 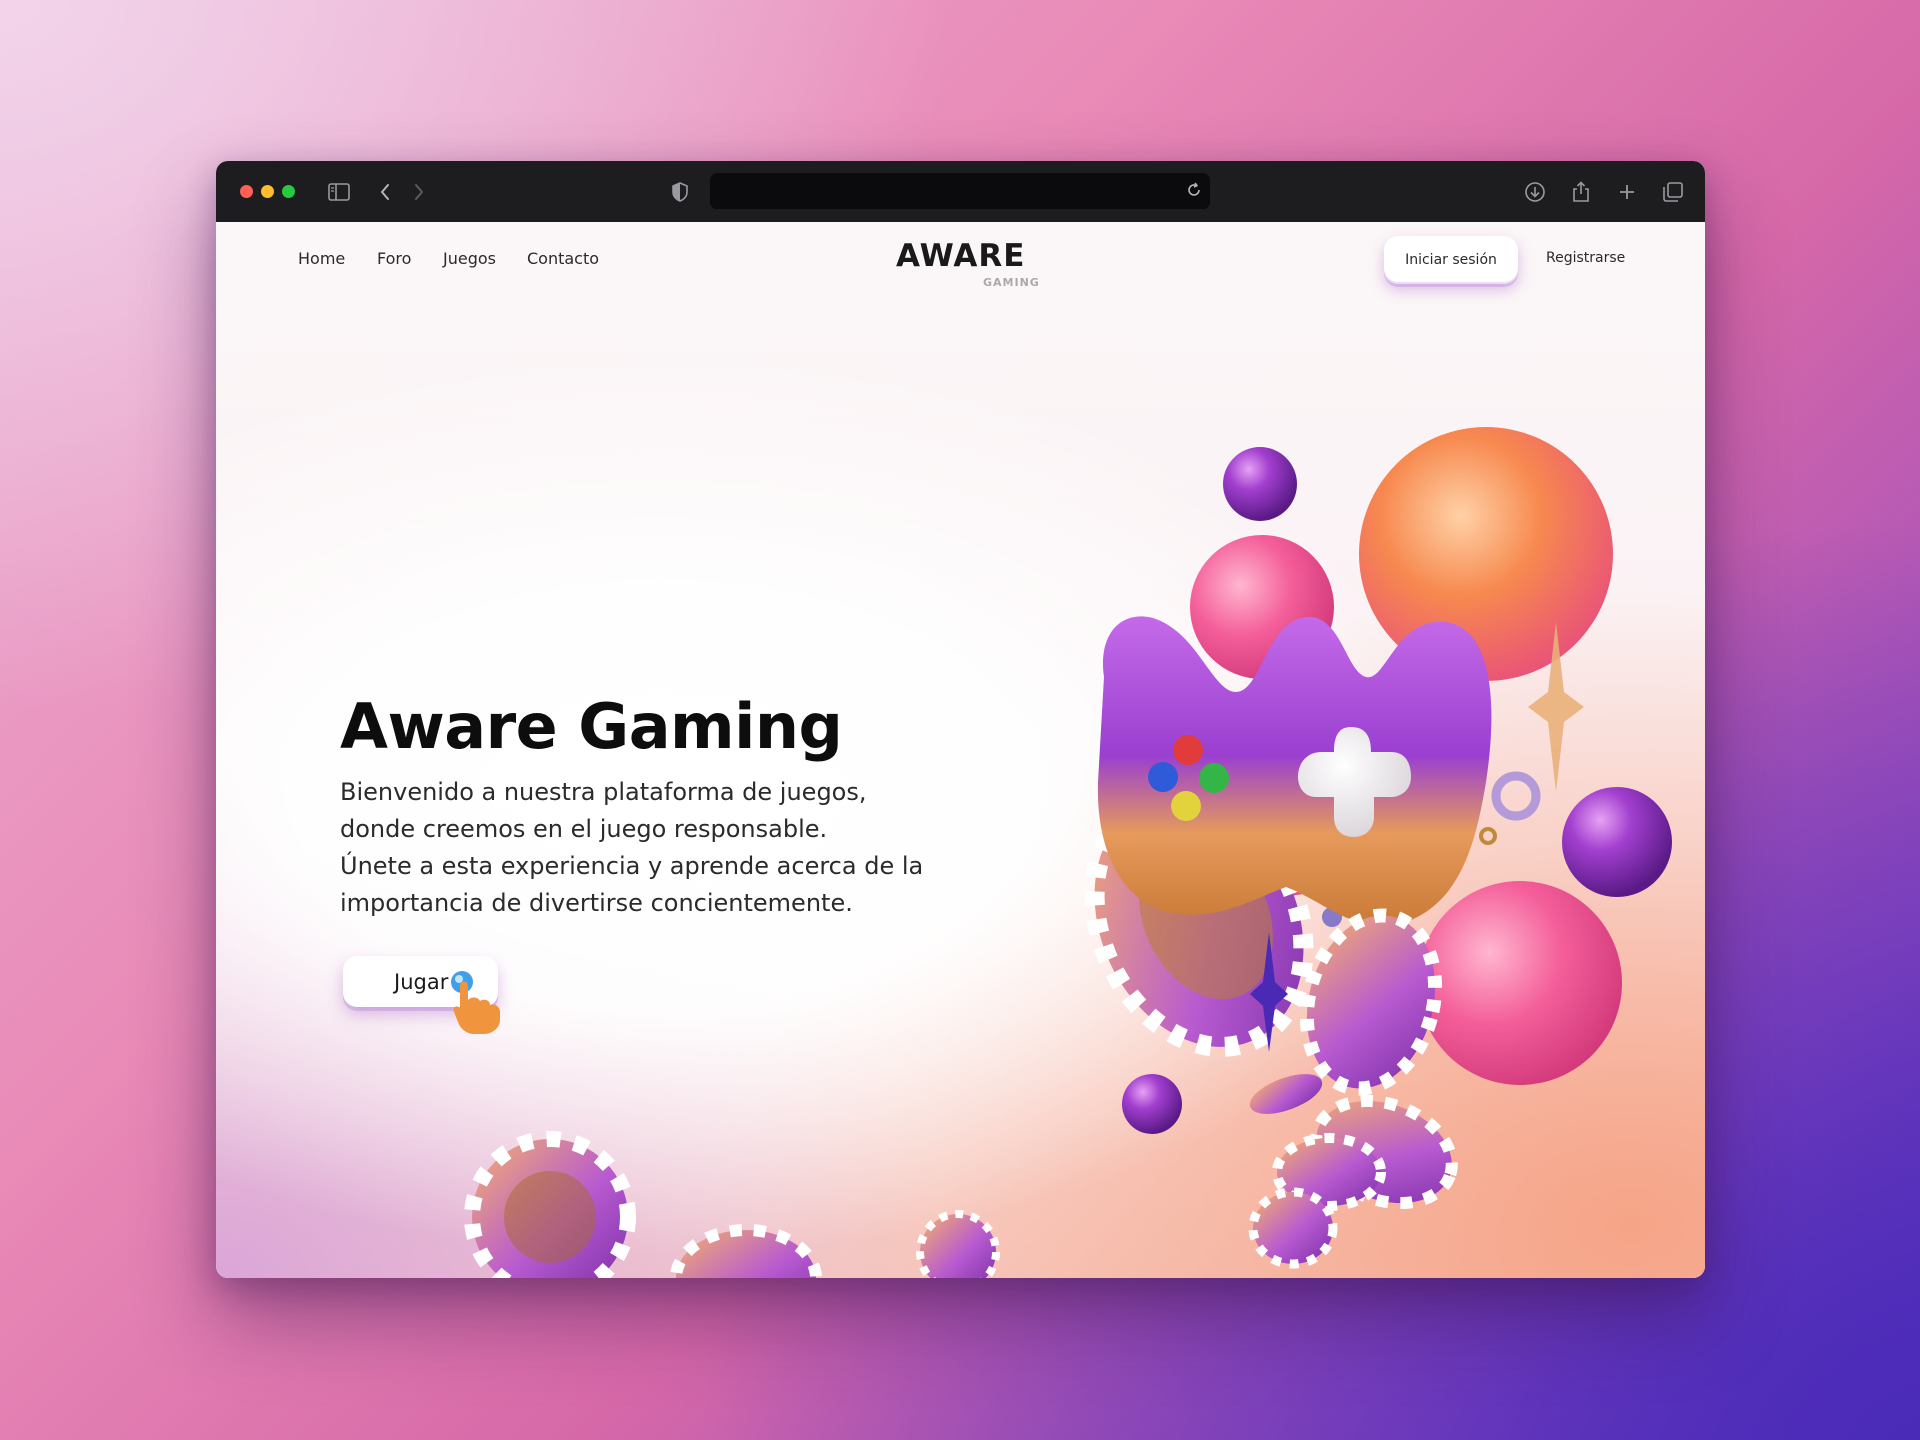 What do you see at coordinates (1585, 258) in the screenshot?
I see `register-link: Registrarse` at bounding box center [1585, 258].